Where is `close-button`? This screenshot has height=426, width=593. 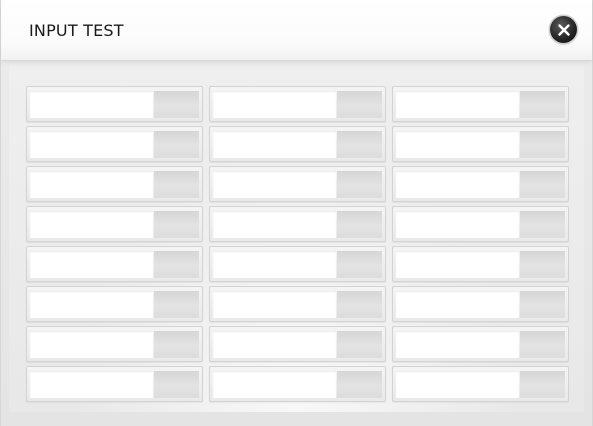 close-button is located at coordinates (563, 29).